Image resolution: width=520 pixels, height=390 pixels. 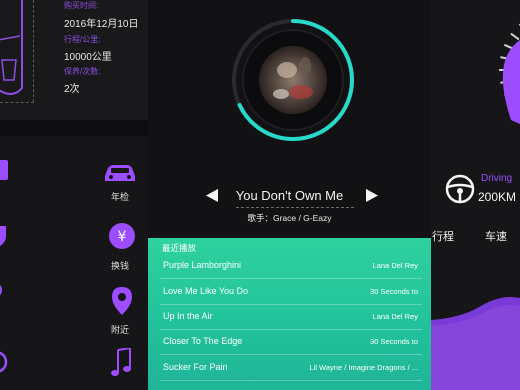 What do you see at coordinates (203, 341) in the screenshot?
I see `track-title: Closer To The Edge` at bounding box center [203, 341].